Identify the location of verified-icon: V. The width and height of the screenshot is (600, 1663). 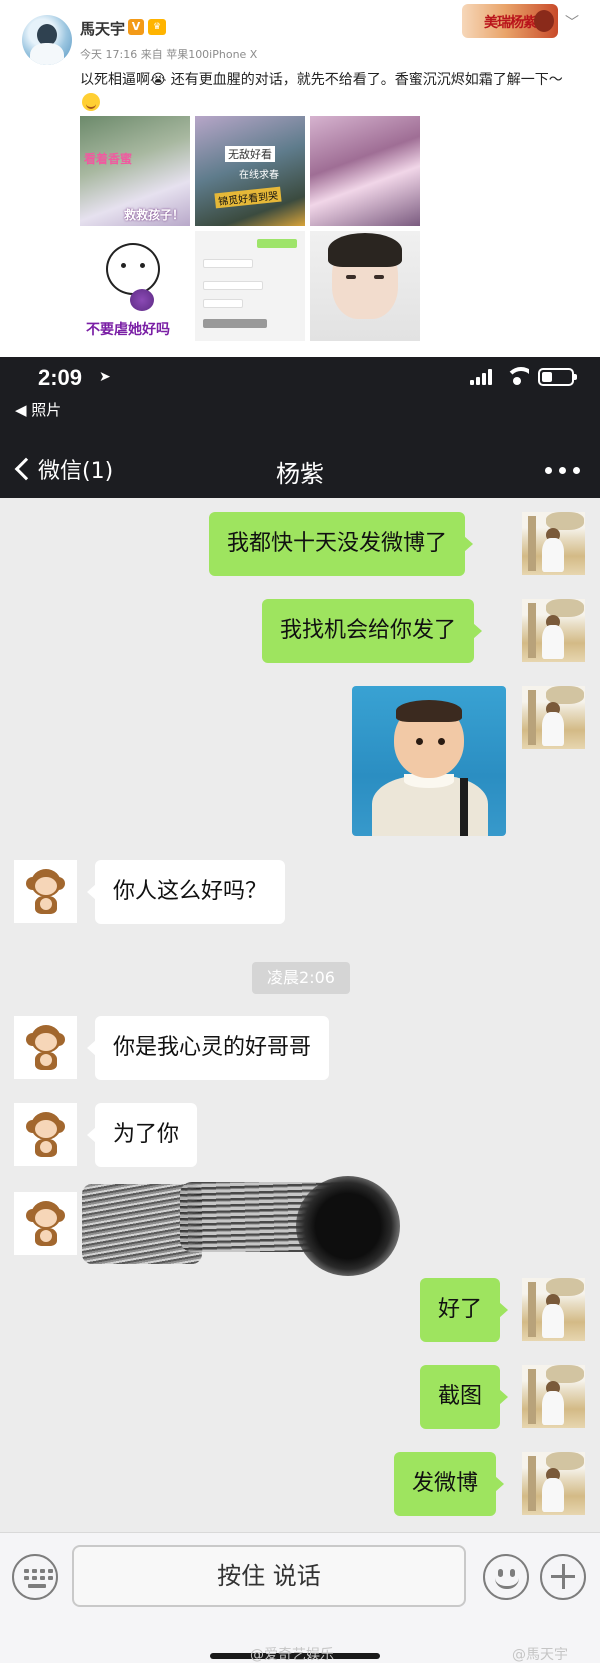
(136, 27).